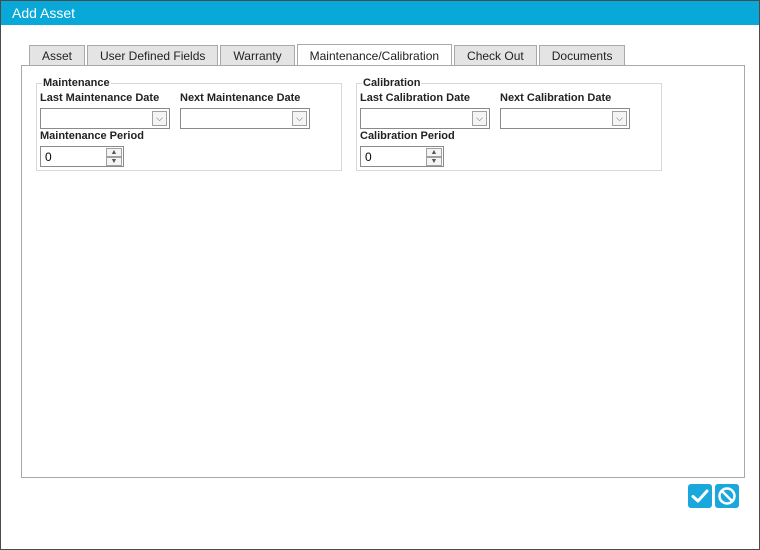 The image size is (760, 550). I want to click on calibration-legend: Calibration, so click(392, 83).